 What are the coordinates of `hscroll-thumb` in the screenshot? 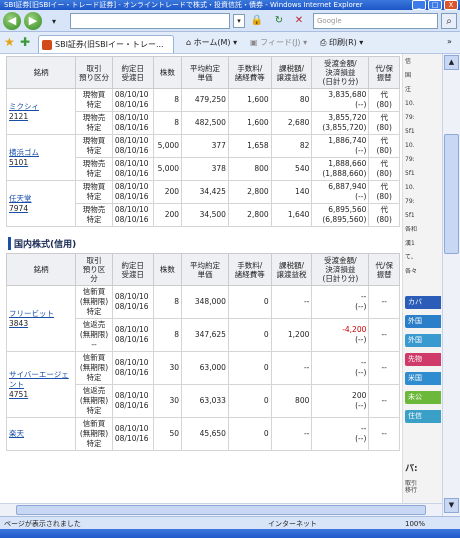 It's located at (221, 510).